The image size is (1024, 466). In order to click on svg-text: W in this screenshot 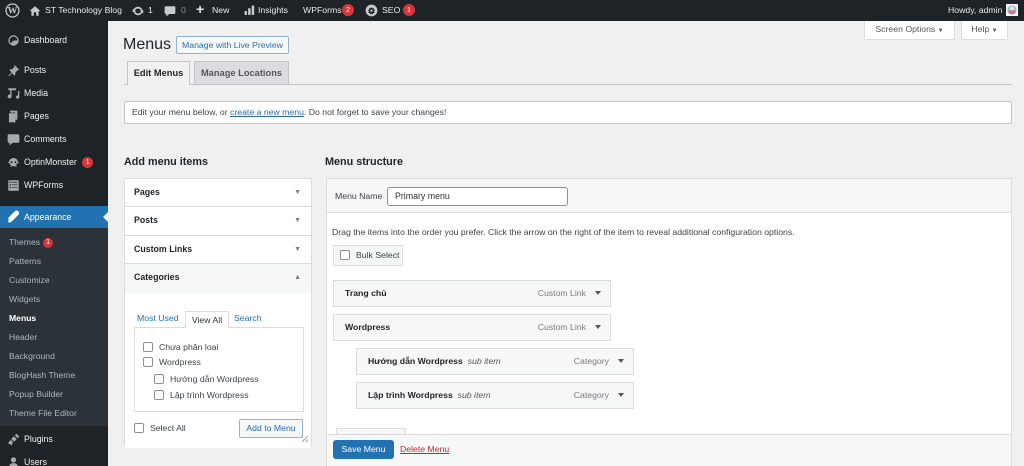, I will do `click(13, 11)`.